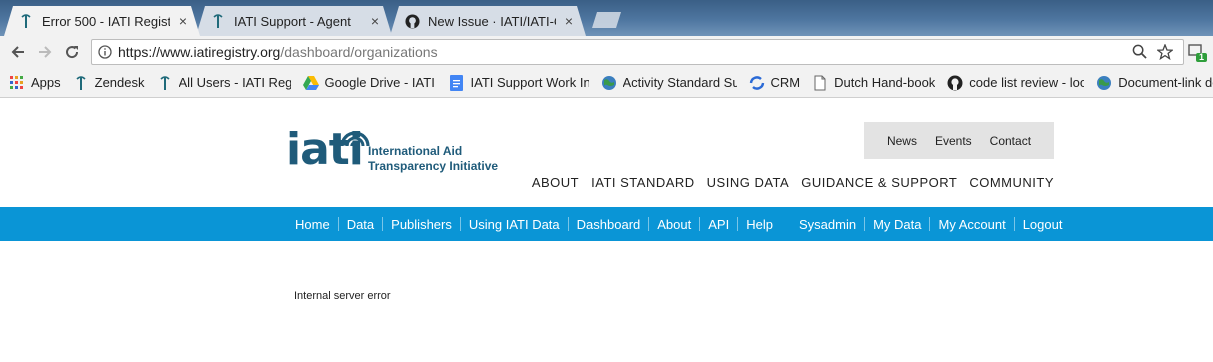 The width and height of the screenshot is (1213, 362). Describe the element at coordinates (234, 82) in the screenshot. I see `bookmark-label: All Users - IATI Regist` at that location.